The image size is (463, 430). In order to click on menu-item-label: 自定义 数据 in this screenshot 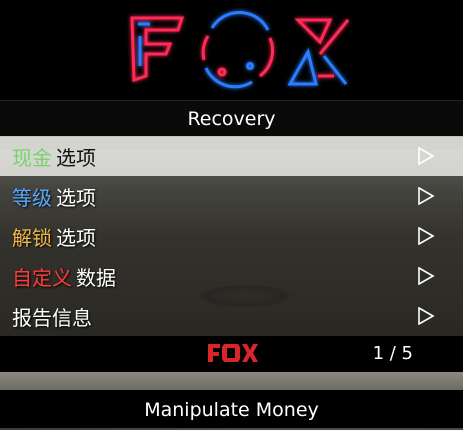, I will do `click(58, 276)`.